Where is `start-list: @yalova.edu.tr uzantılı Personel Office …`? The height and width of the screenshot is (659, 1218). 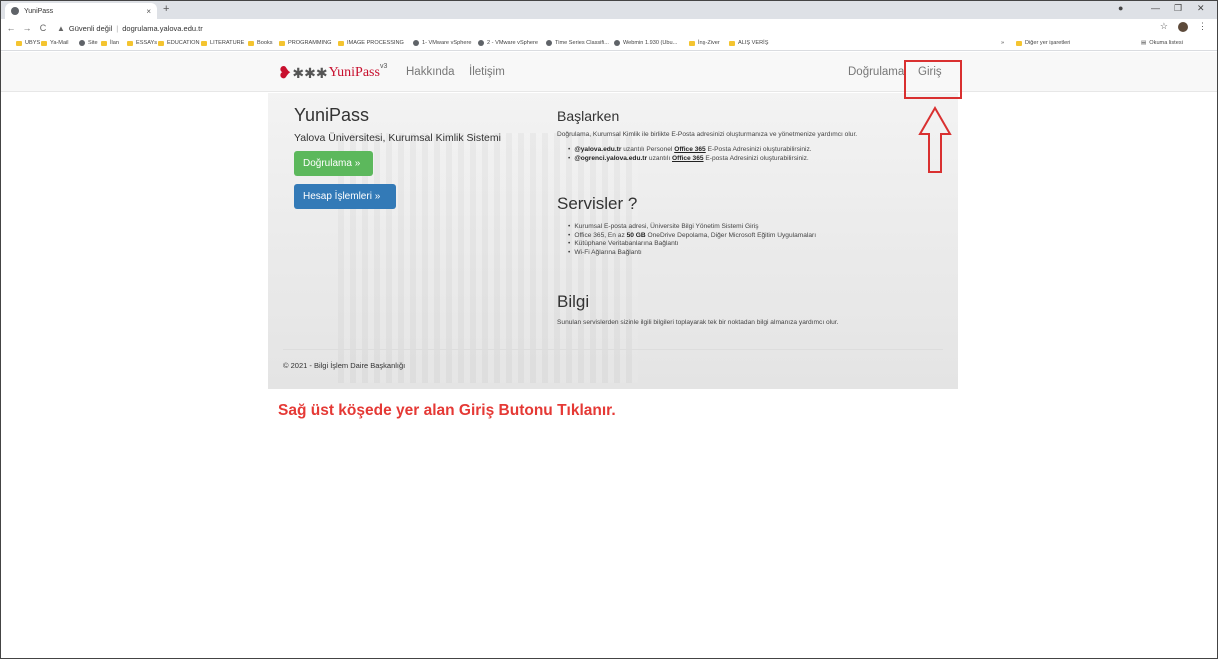 start-list: @yalova.edu.tr uzantılı Personel Office … is located at coordinates (690, 155).